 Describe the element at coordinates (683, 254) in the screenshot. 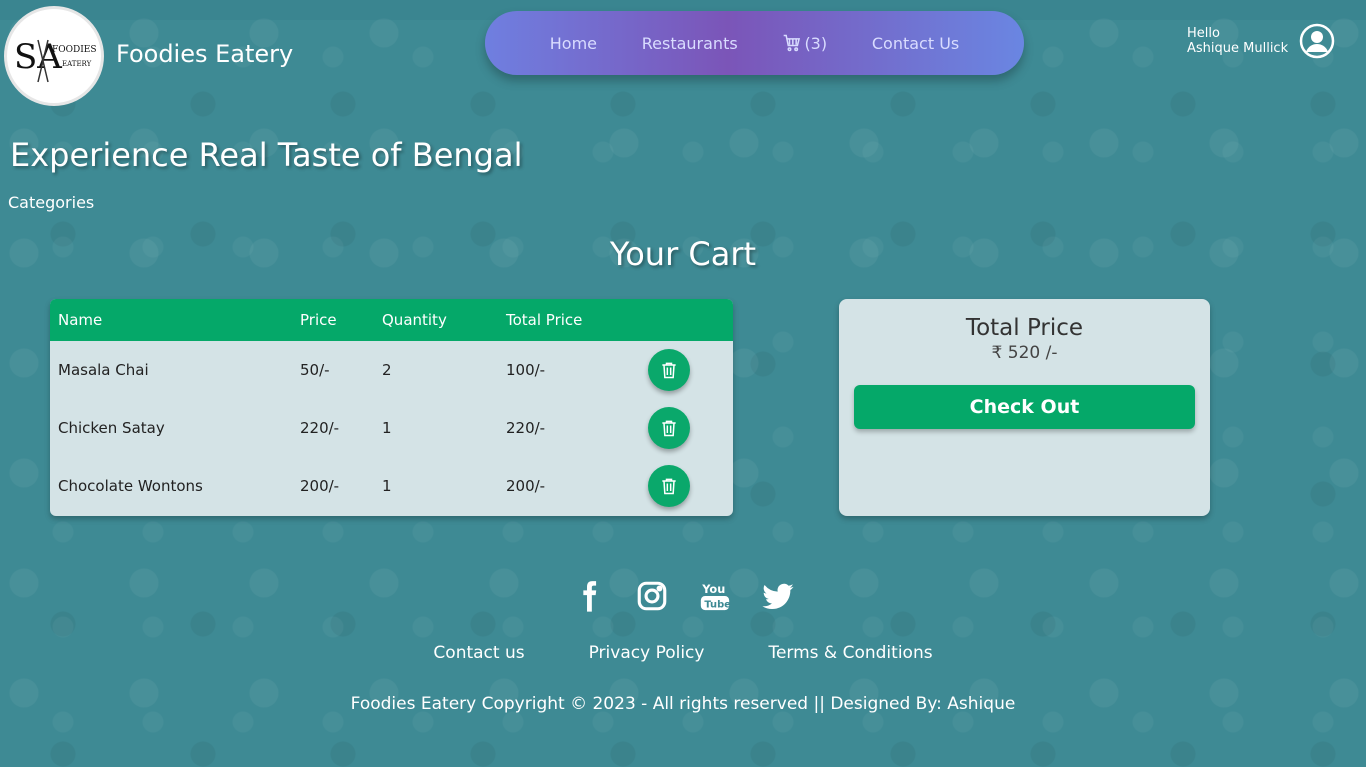

I see `cart-title: Your Cart` at that location.